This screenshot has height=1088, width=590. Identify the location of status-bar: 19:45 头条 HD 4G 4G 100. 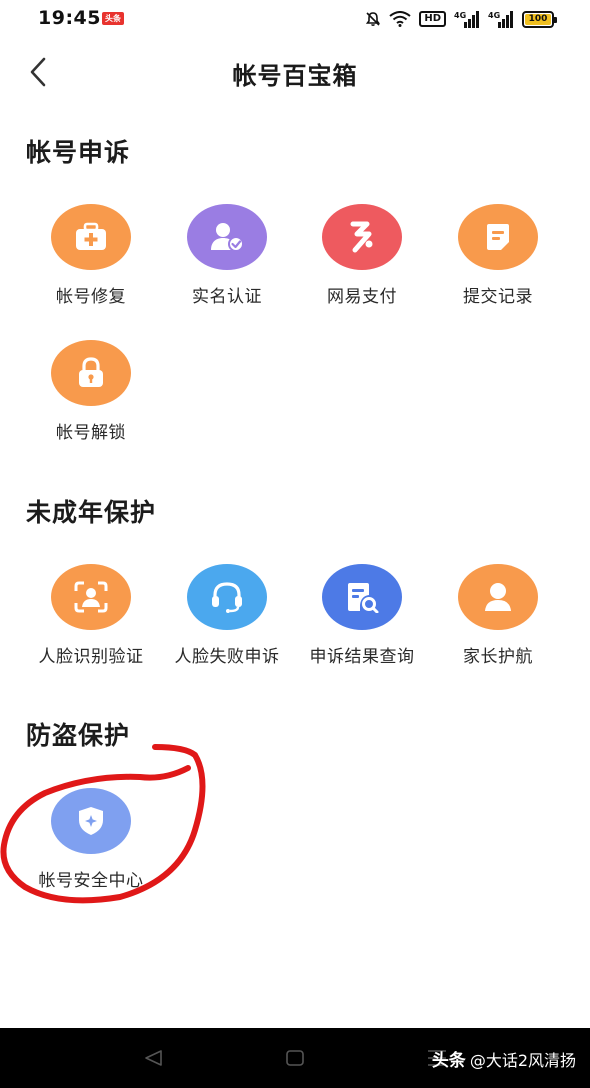
(295, 19).